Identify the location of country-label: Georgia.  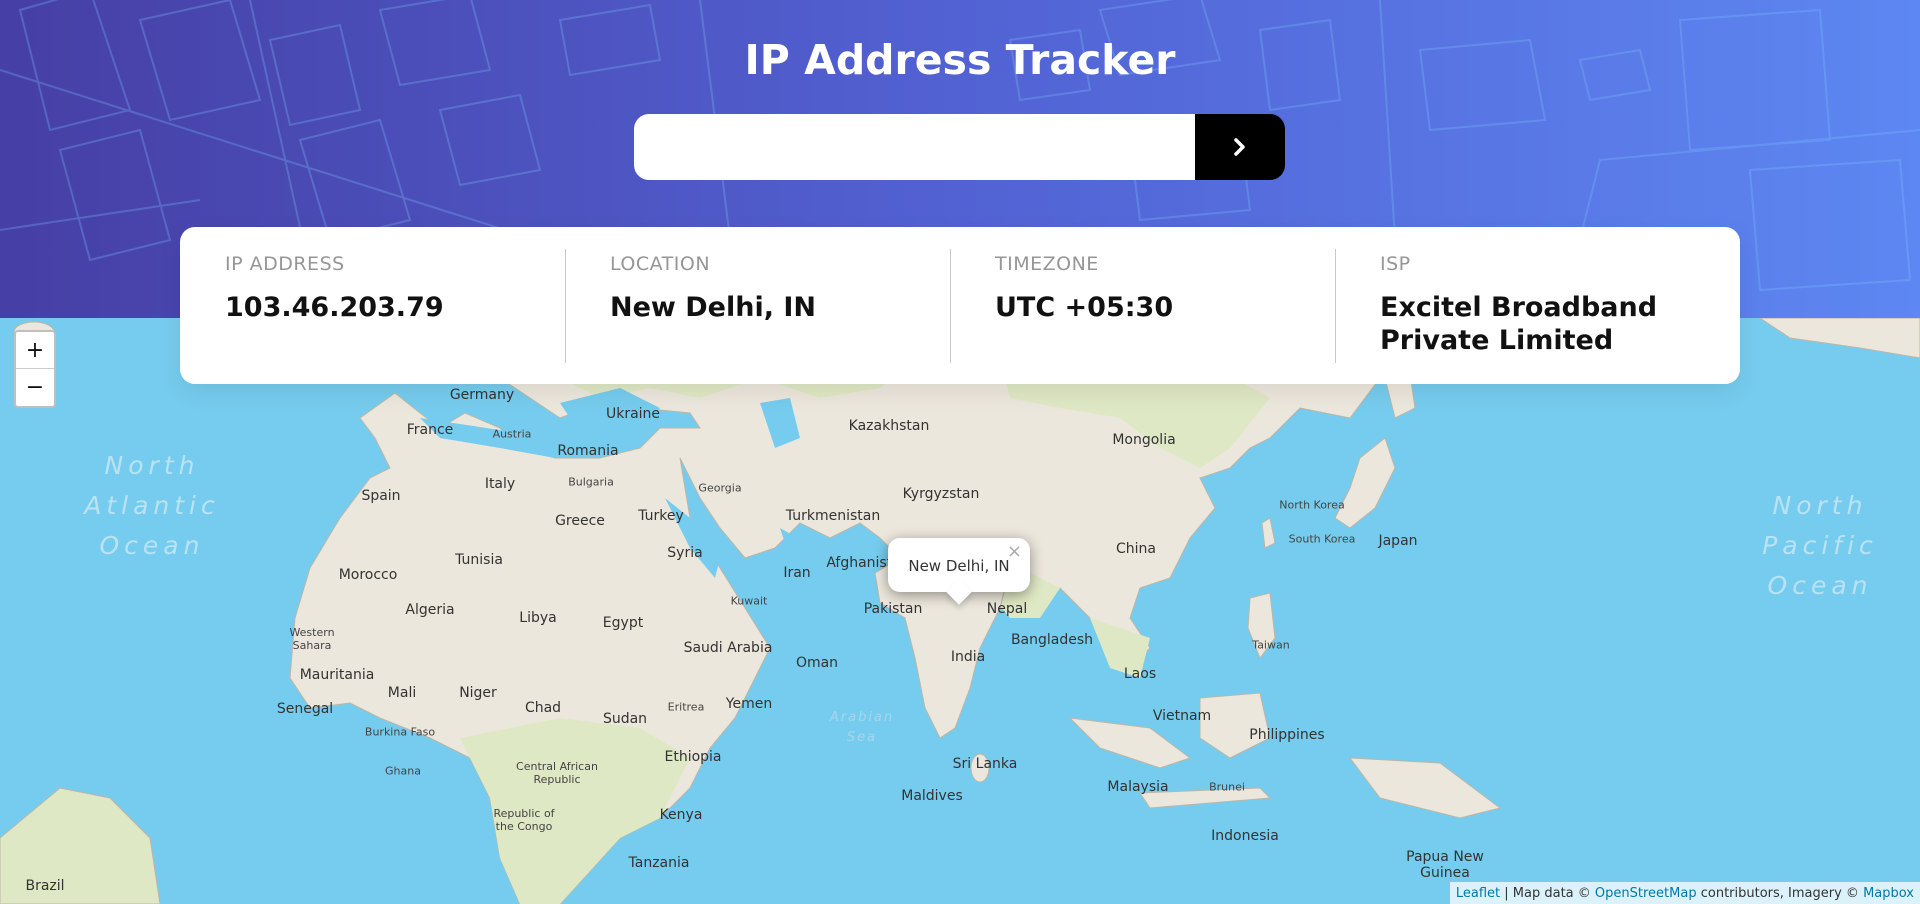
(720, 488).